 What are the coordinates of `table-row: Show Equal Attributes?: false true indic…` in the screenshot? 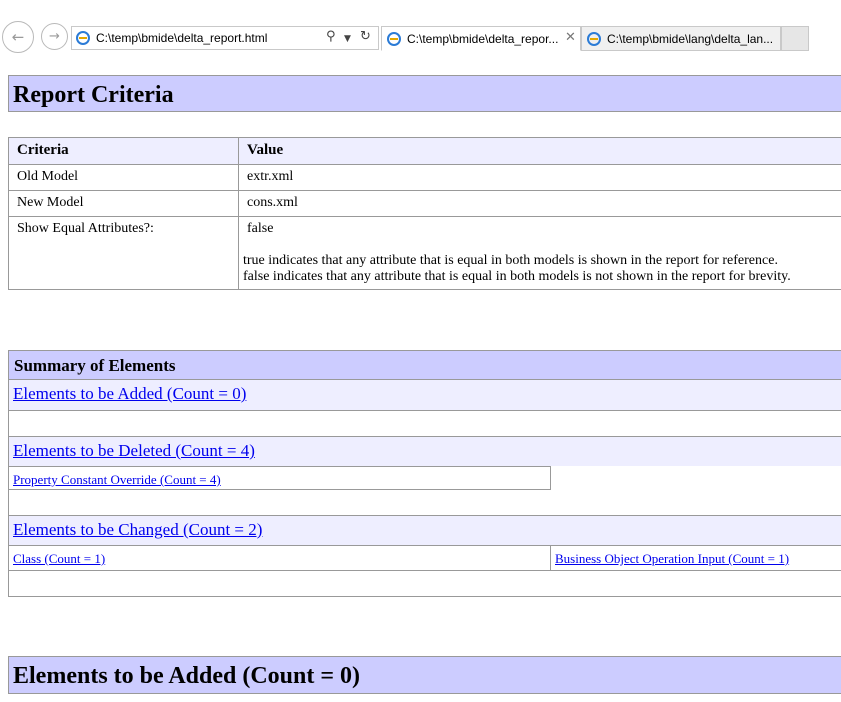 It's located at (424, 253).